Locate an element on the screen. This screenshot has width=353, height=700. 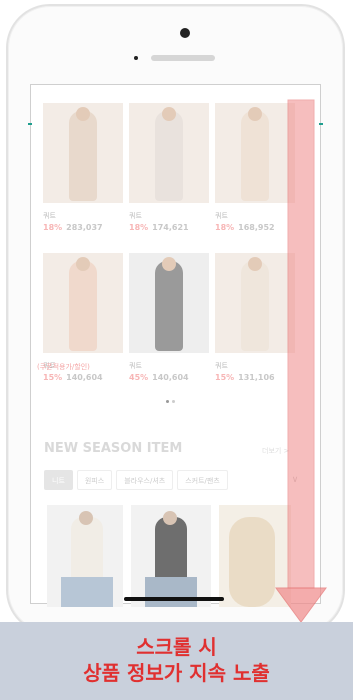
caption-line-1: 스크롤 시 is located at coordinates (176, 647).